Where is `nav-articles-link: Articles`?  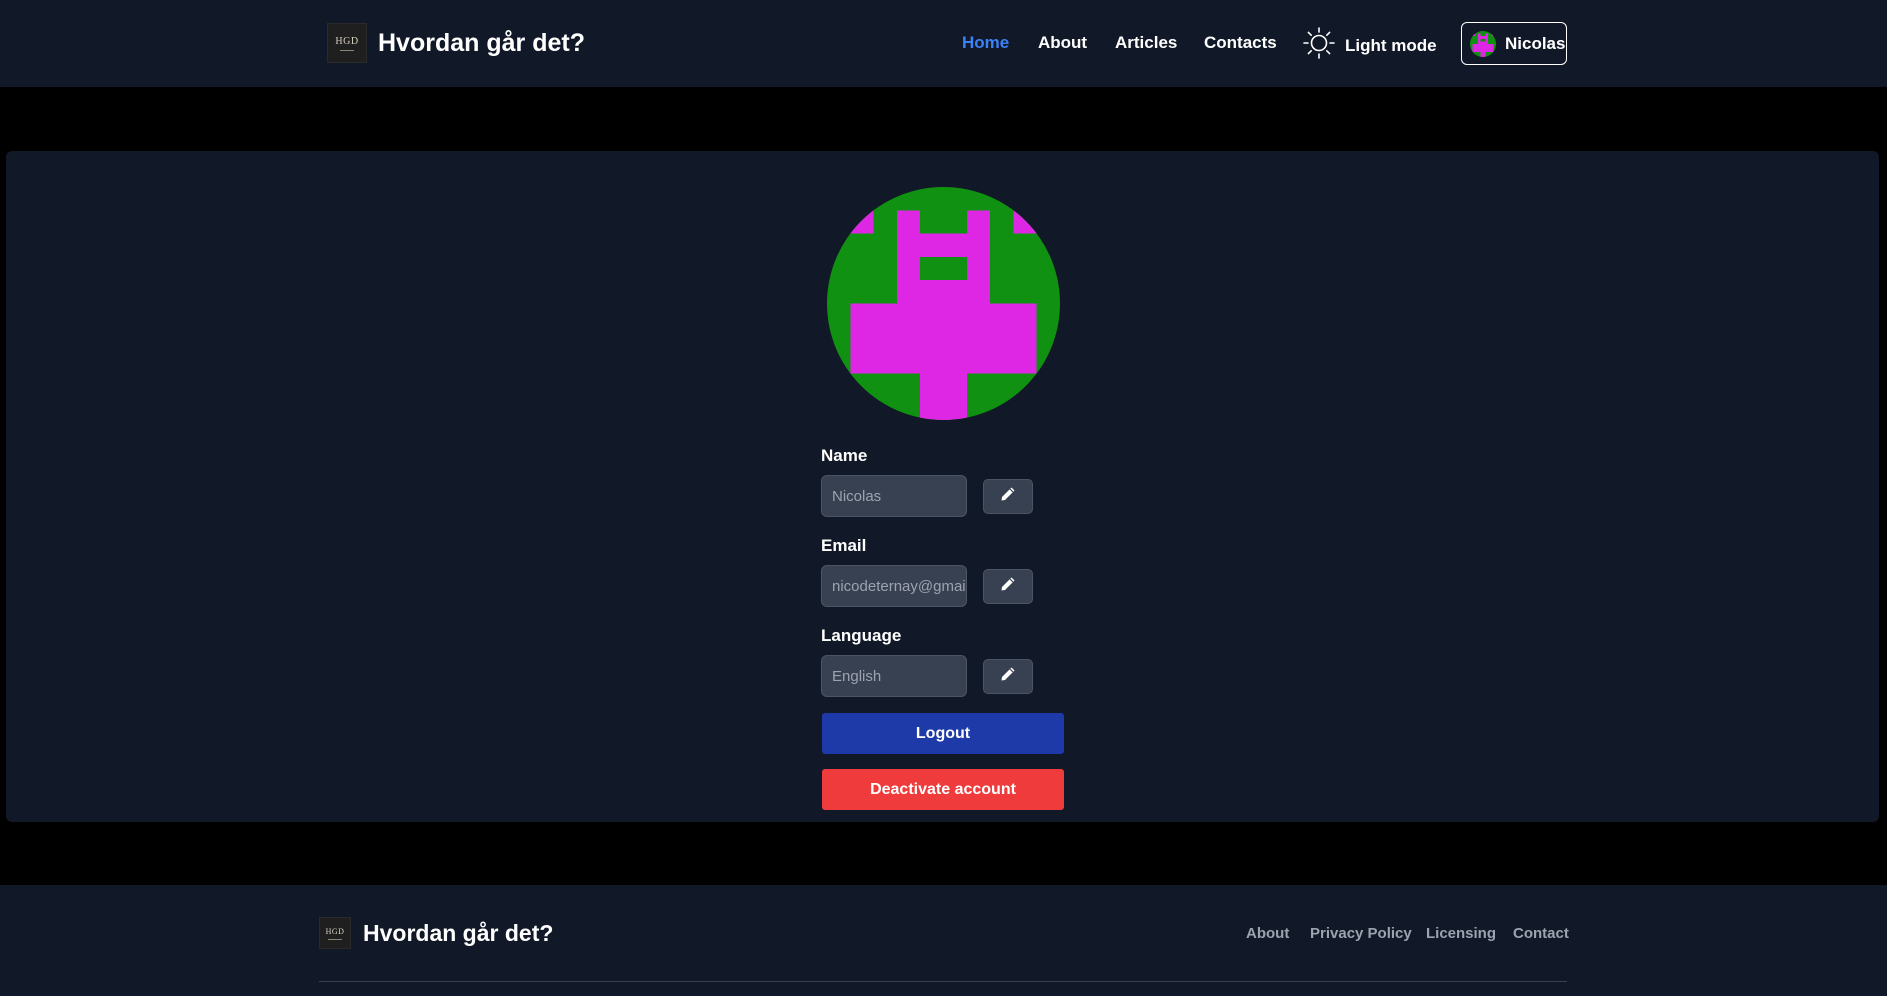
nav-articles-link: Articles is located at coordinates (1146, 43).